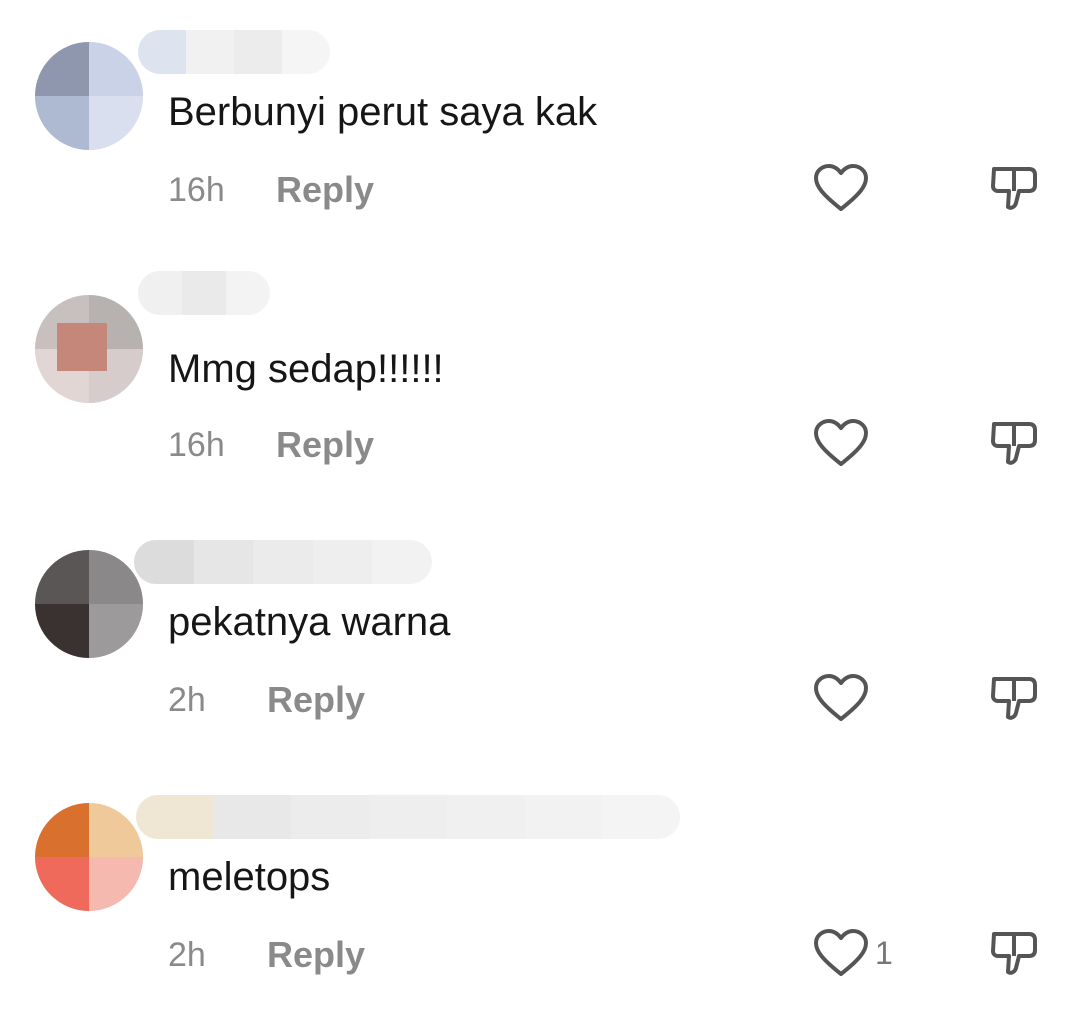 The height and width of the screenshot is (1020, 1080). I want to click on comment-text: Berbunyi perut saya kak, so click(383, 112).